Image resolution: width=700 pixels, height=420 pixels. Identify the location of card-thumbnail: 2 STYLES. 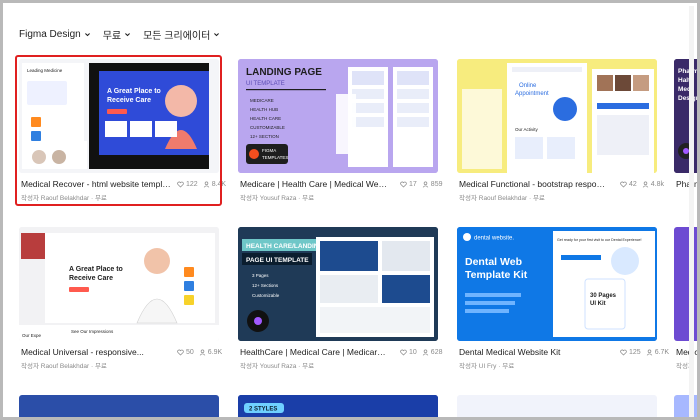
(338, 406).